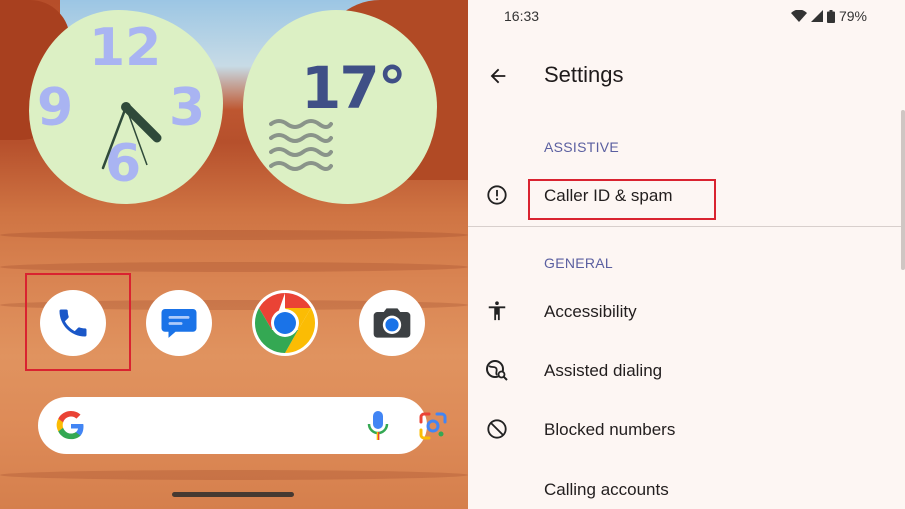 The width and height of the screenshot is (905, 509). What do you see at coordinates (497, 311) in the screenshot?
I see `accessibility-icon` at bounding box center [497, 311].